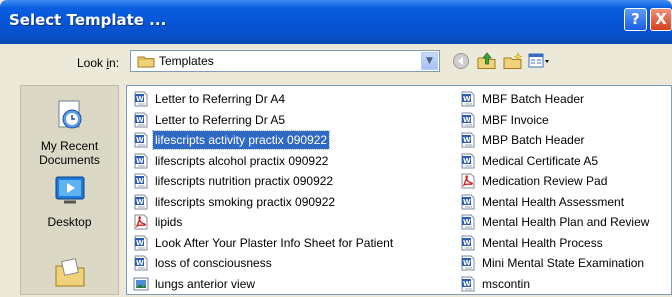  Describe the element at coordinates (533, 99) in the screenshot. I see `file-name: MBF Batch Header` at that location.